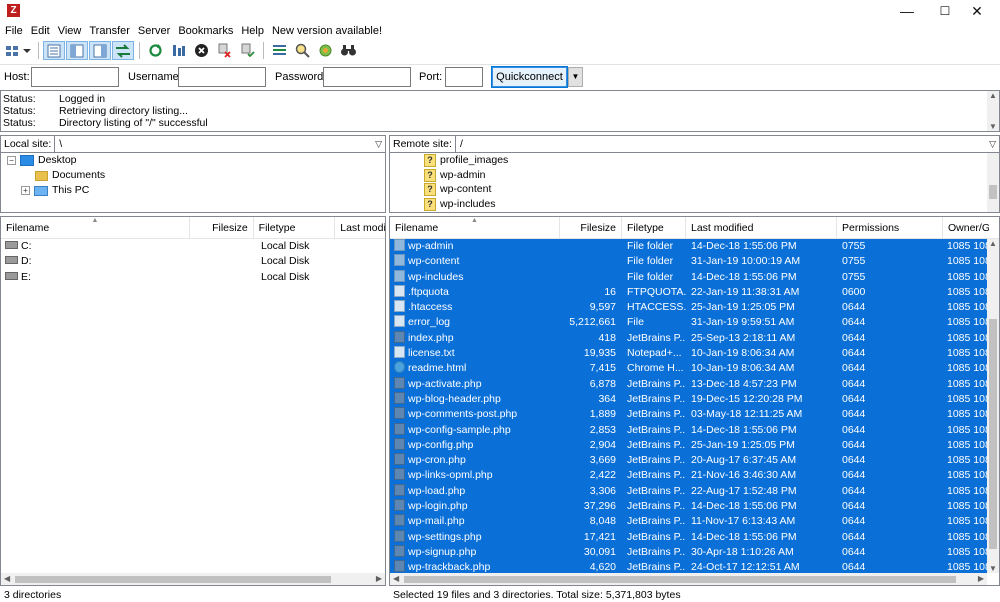  I want to click on tree-item-profile-images: ? profile_images, so click(466, 160).